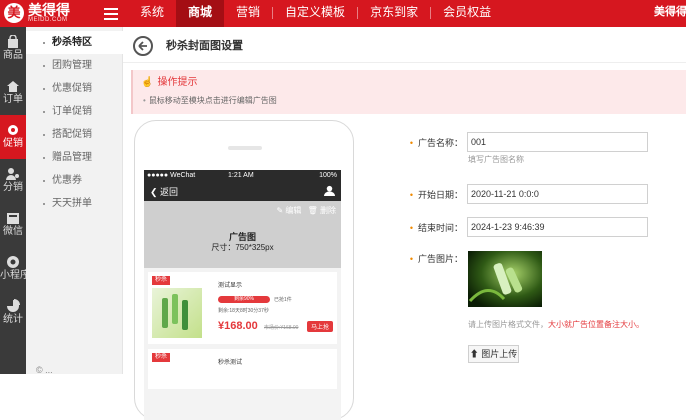 Image resolution: width=686 pixels, height=420 pixels. I want to click on end-date-label: • 结束时间：, so click(436, 228).